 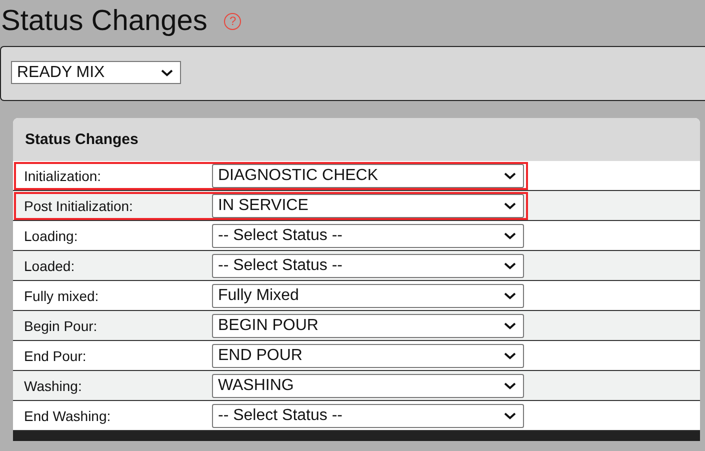 I want to click on type-select: READY MIX, so click(x=96, y=72).